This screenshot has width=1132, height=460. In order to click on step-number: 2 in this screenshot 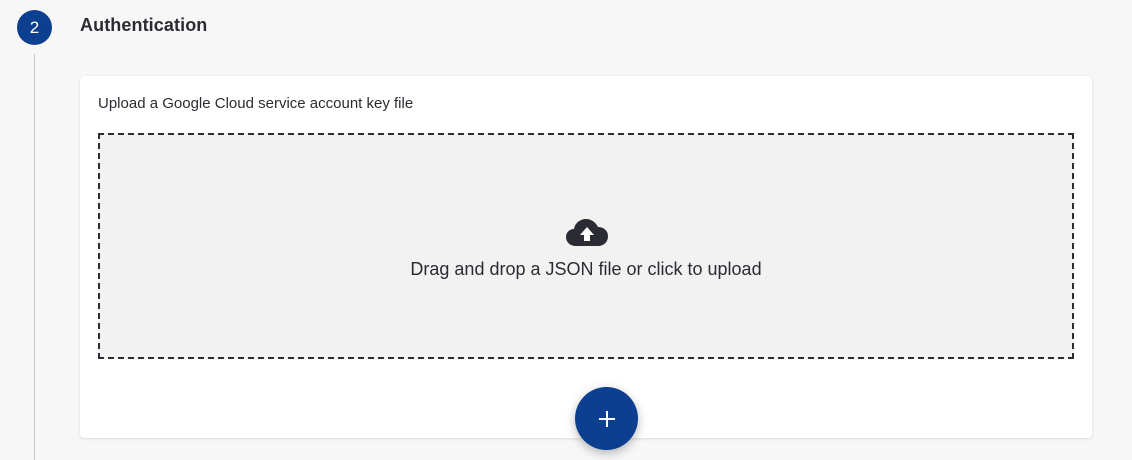, I will do `click(34, 27)`.